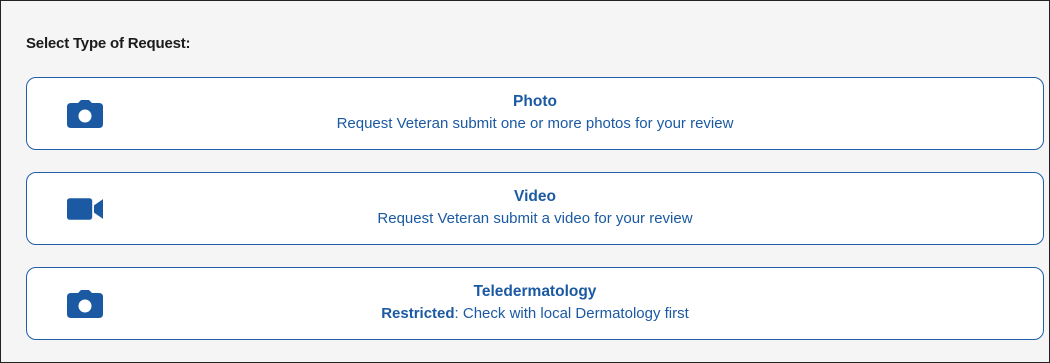 This screenshot has width=1050, height=363. What do you see at coordinates (85, 209) in the screenshot?
I see `video-camera-icon` at bounding box center [85, 209].